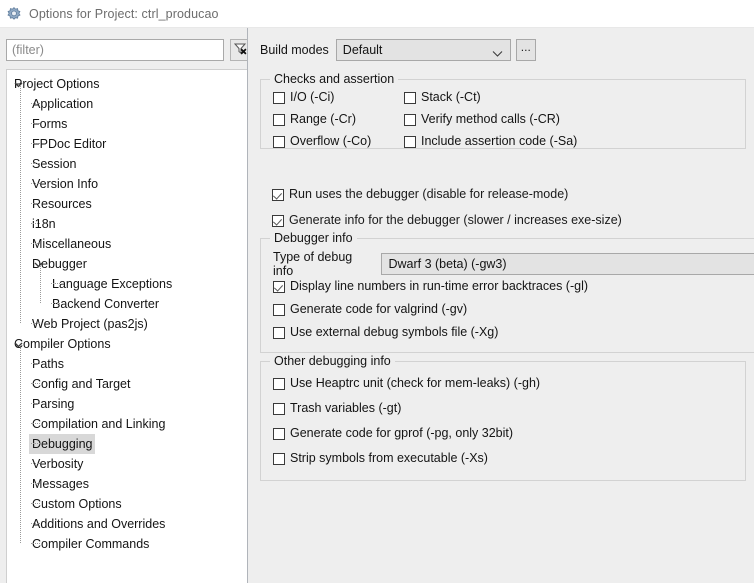 The image size is (754, 583). What do you see at coordinates (410, 98) in the screenshot?
I see `checkbox-stack-box` at bounding box center [410, 98].